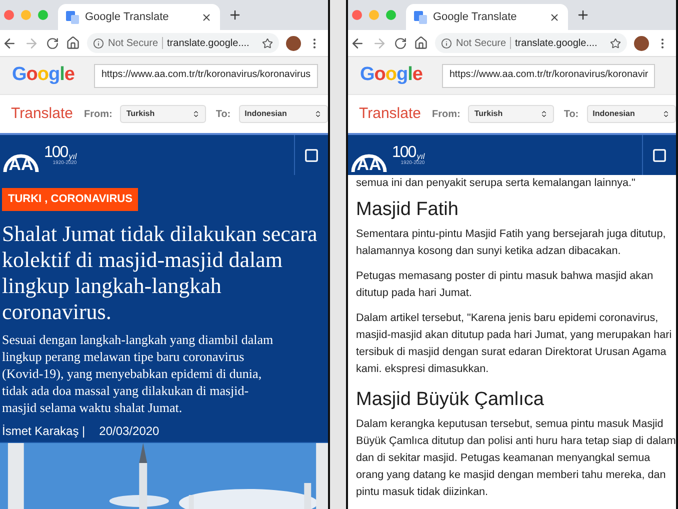 Image resolution: width=678 pixels, height=509 pixels. Describe the element at coordinates (496, 183) in the screenshot. I see `body-paragraph: semua ini dan penyakit serupa serta kemalangan lainnya."` at that location.